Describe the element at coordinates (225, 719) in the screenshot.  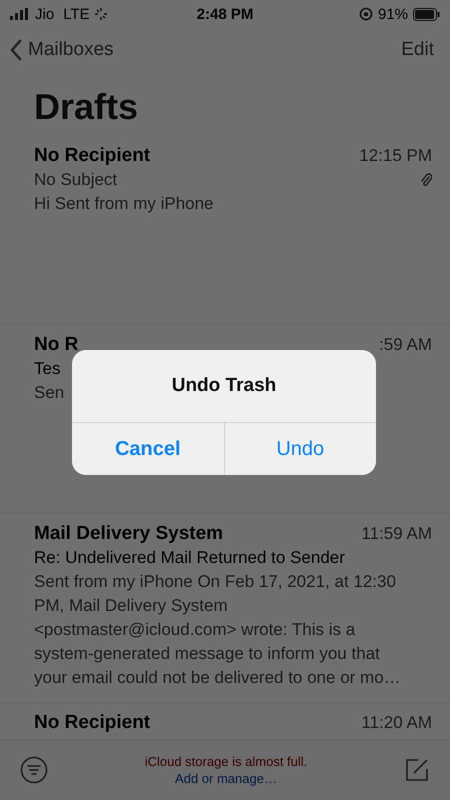
I see `message-row: No Recipient 11:20 AM` at that location.